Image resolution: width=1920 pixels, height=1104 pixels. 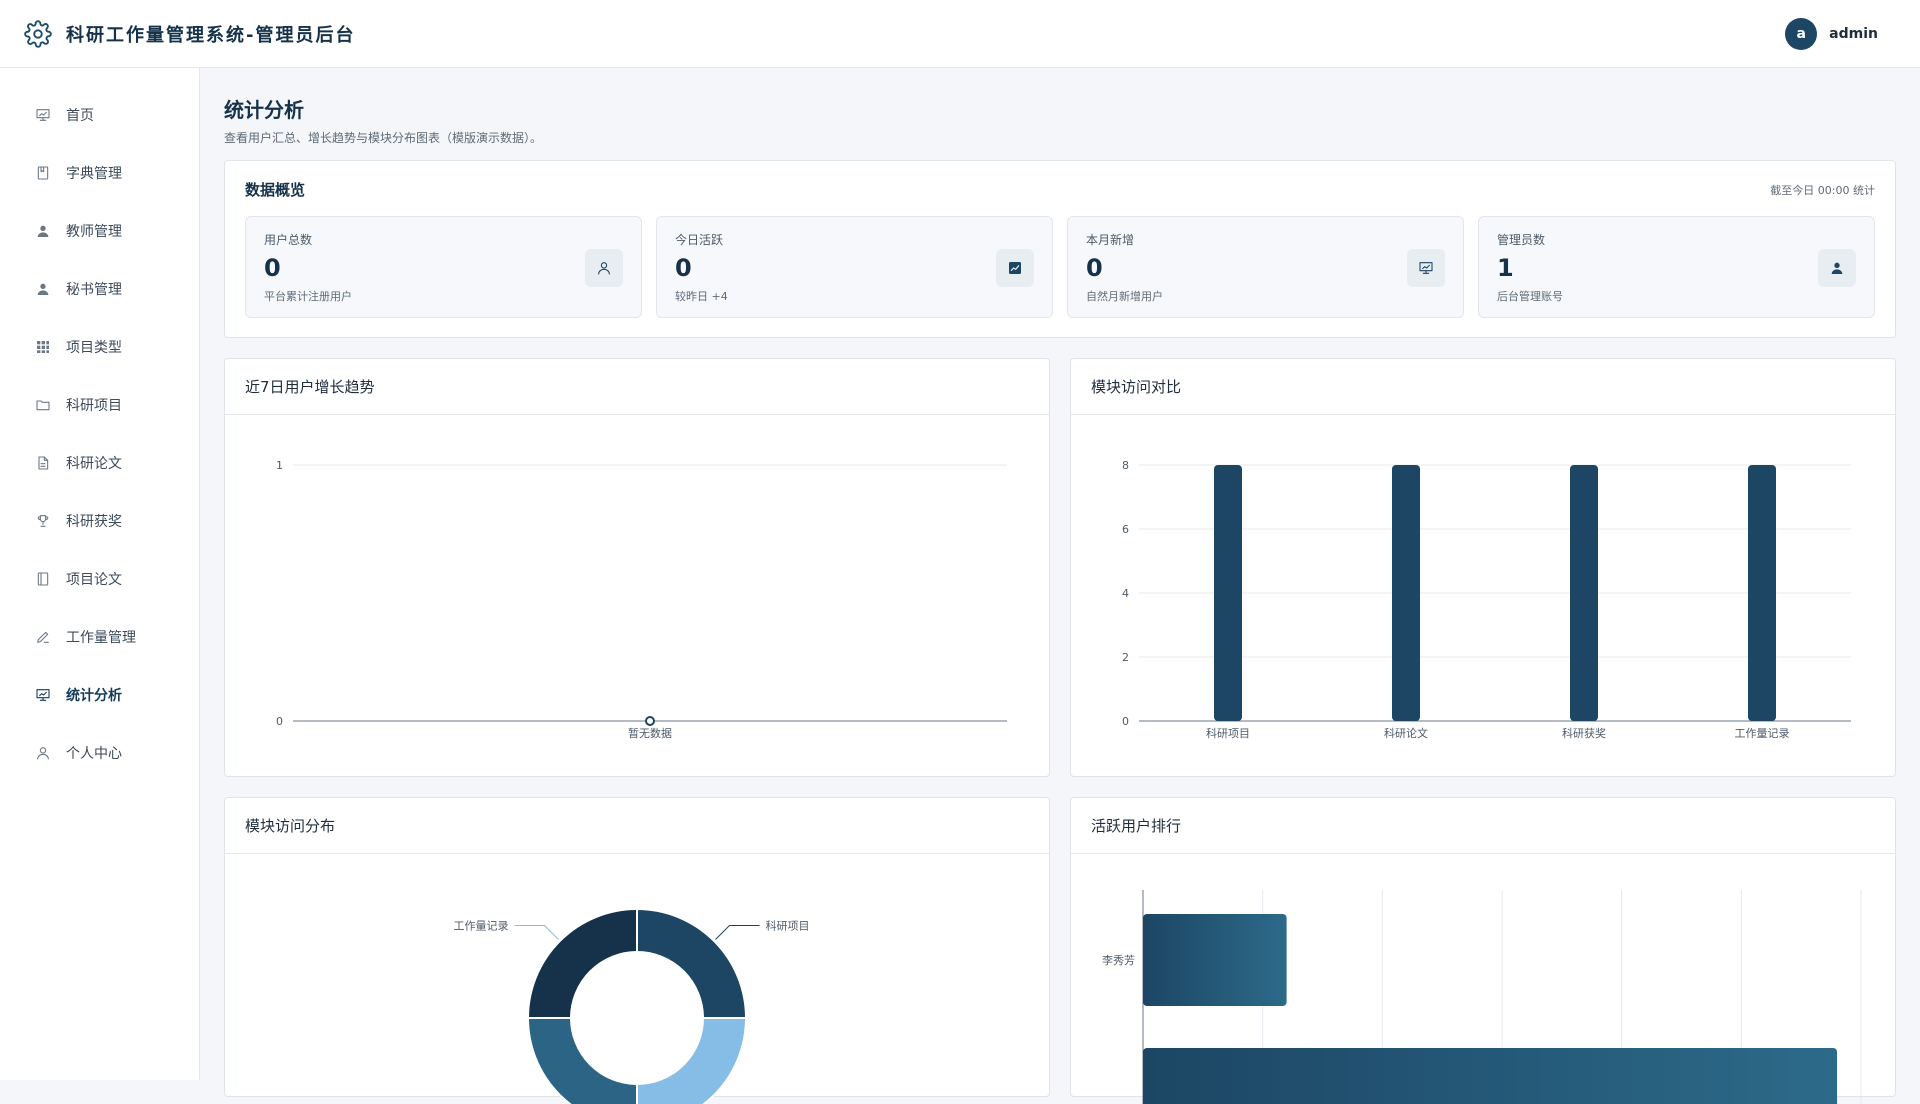 What do you see at coordinates (1125, 529) in the screenshot?
I see `y-tick-label: 6` at bounding box center [1125, 529].